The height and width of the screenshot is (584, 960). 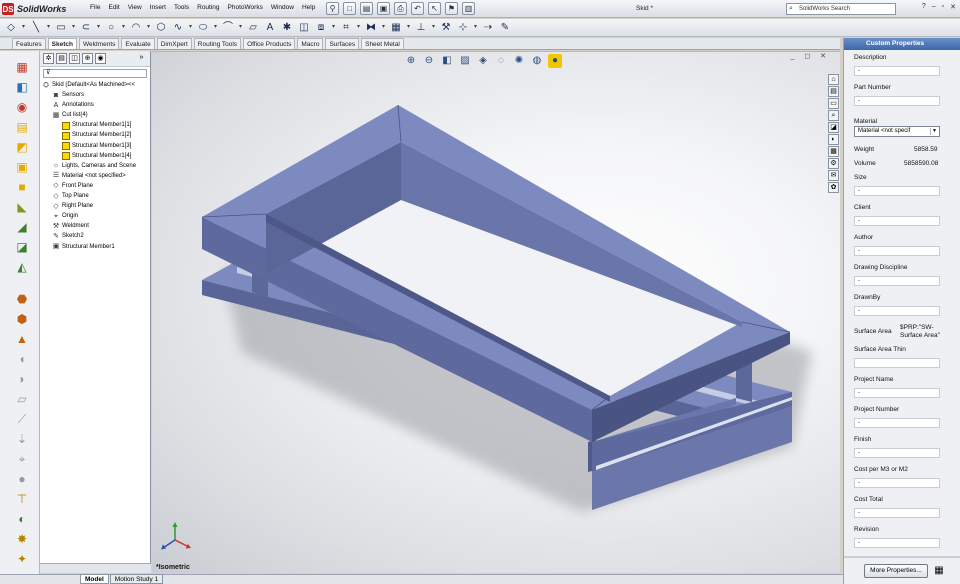 I want to click on plane-icon: ▱, so click(x=253, y=28).